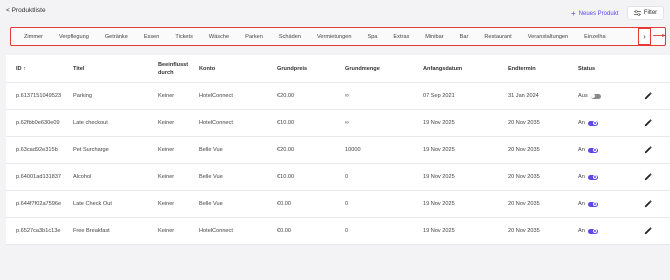 The image size is (670, 280). What do you see at coordinates (26, 10) in the screenshot?
I see `back-link: < Produktliste` at bounding box center [26, 10].